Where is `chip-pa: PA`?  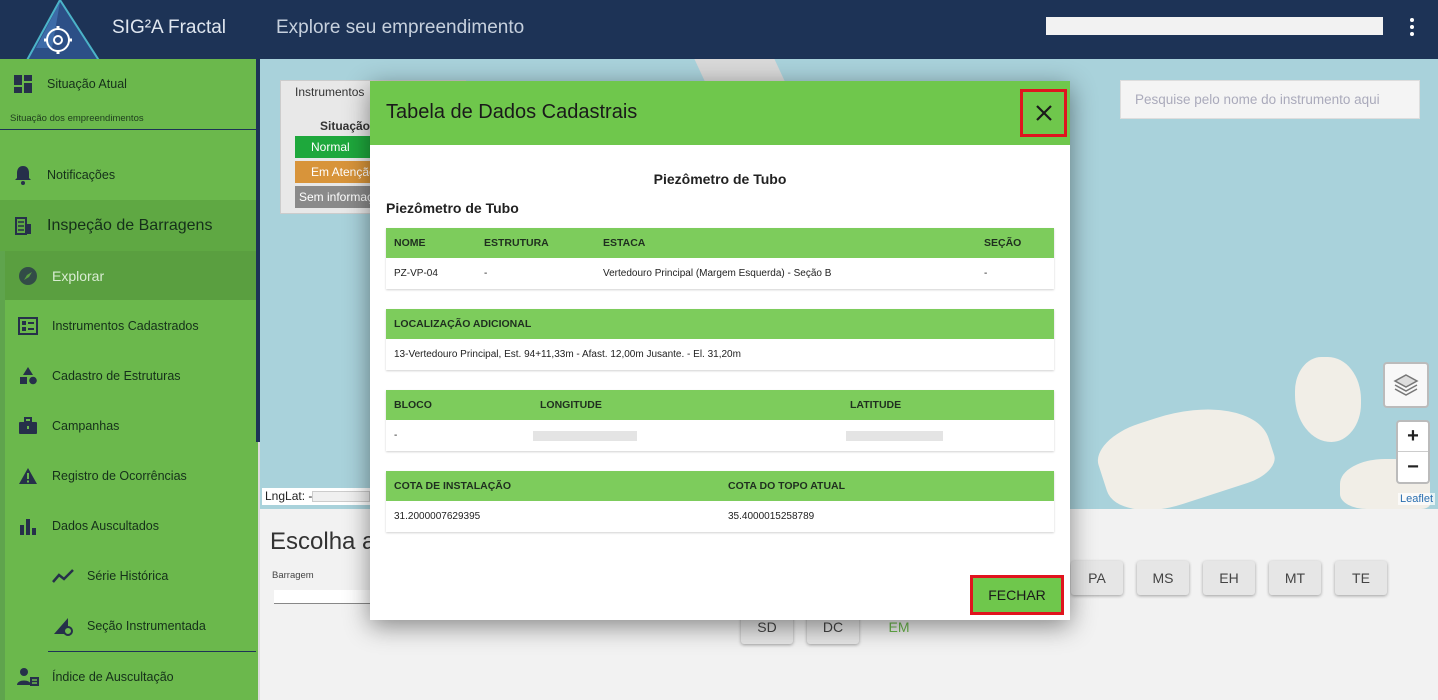
chip-pa: PA is located at coordinates (1097, 578).